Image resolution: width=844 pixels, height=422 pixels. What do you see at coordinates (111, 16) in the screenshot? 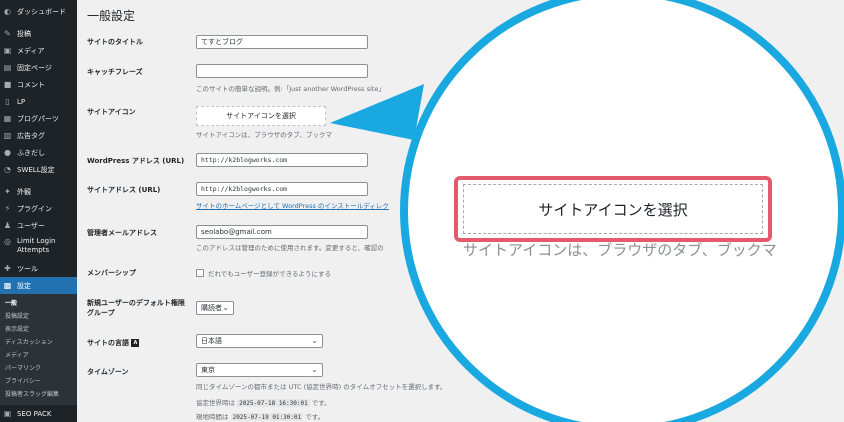
I see `page-title: 一般設定` at bounding box center [111, 16].